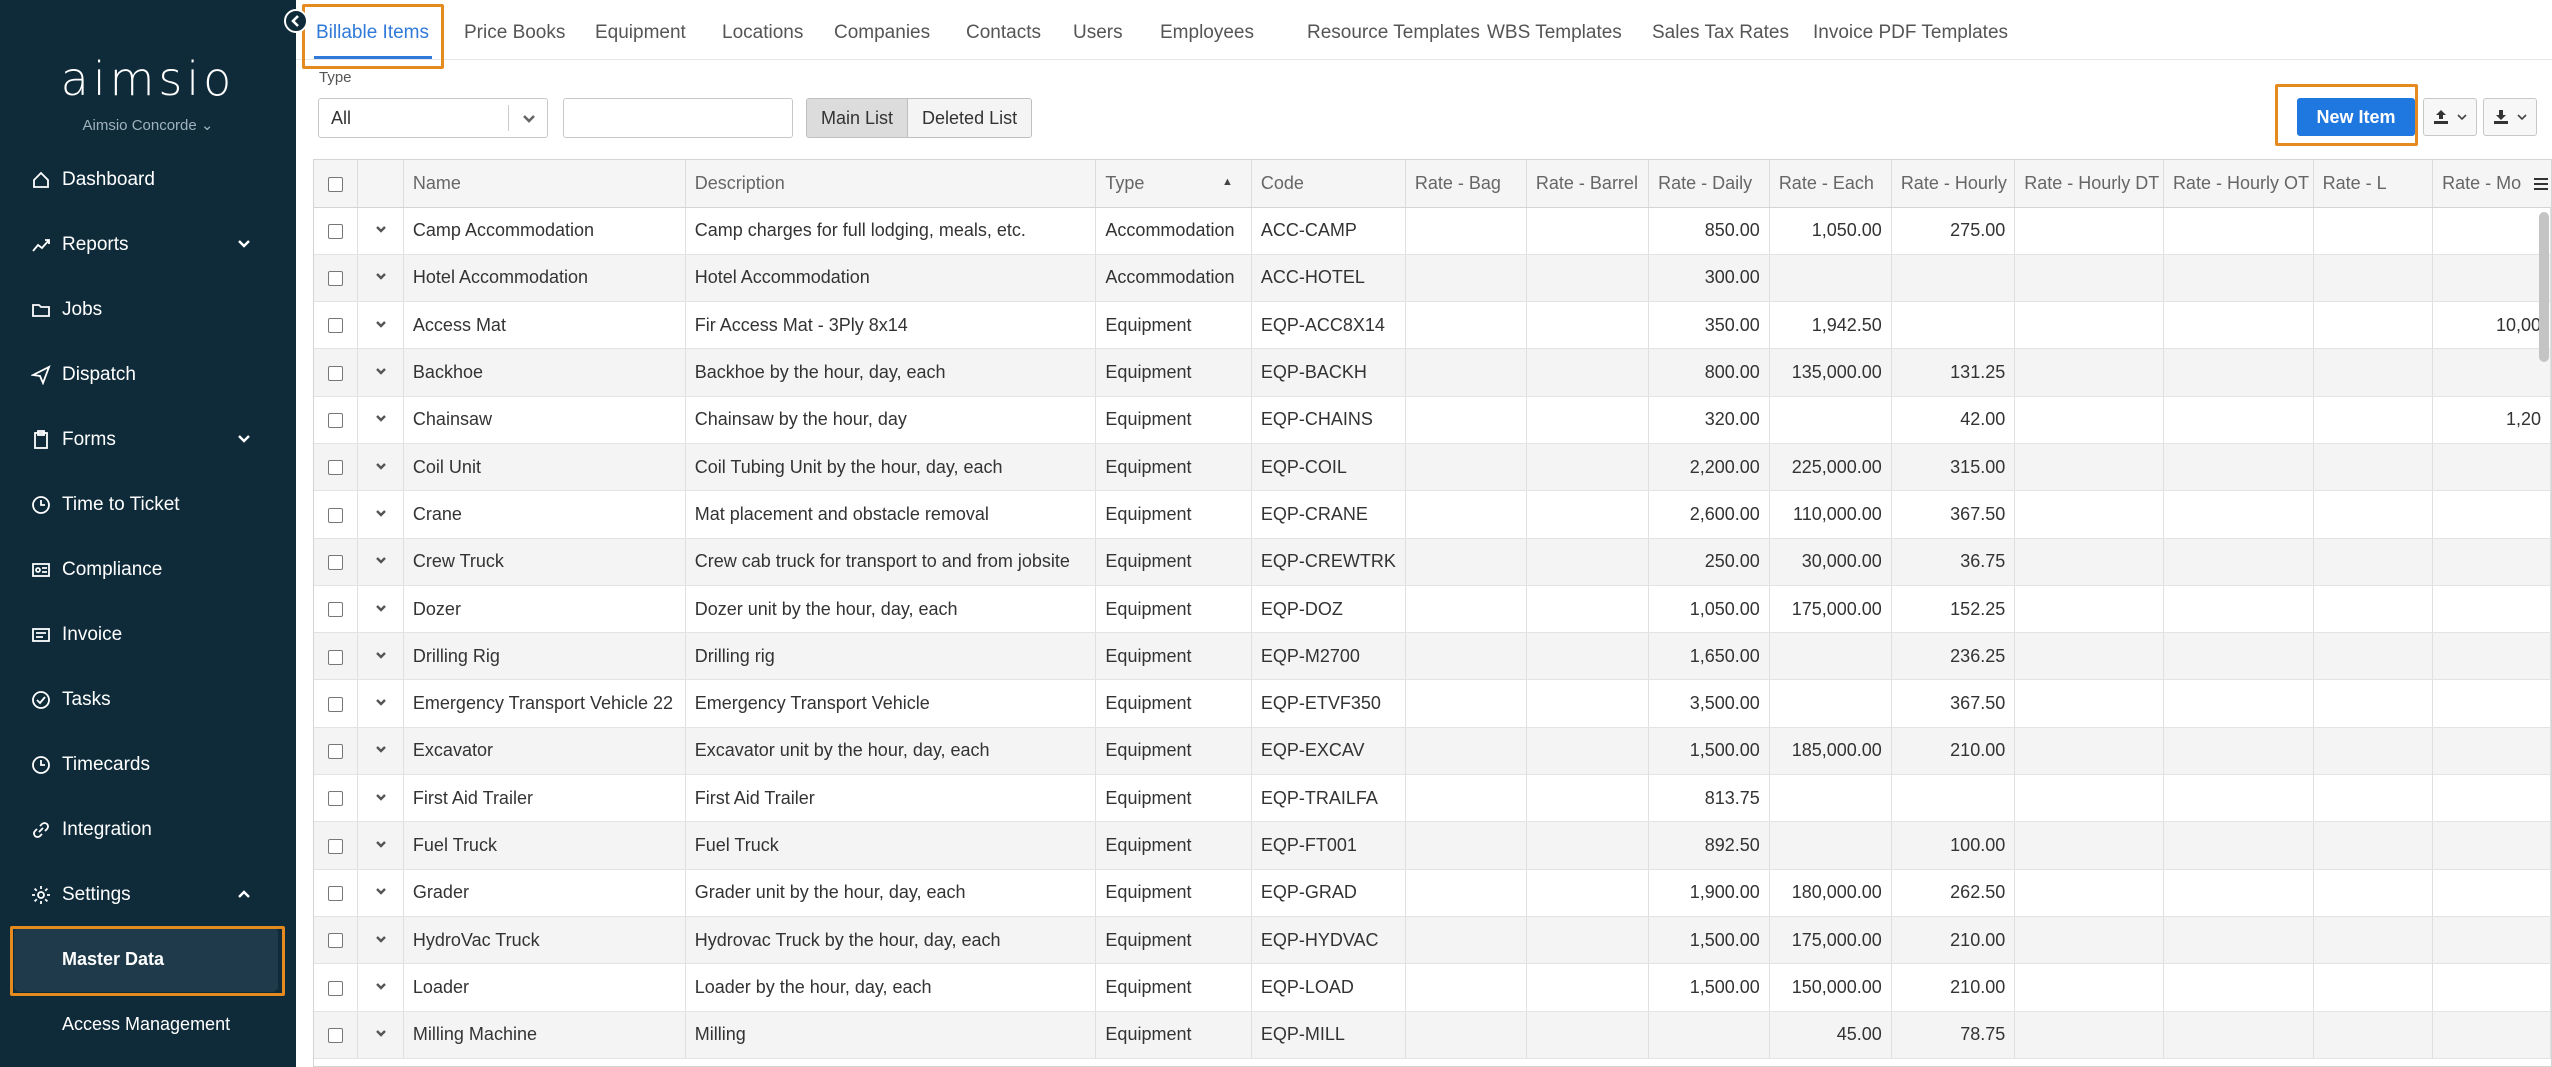  Describe the element at coordinates (1098, 33) in the screenshot. I see `tab-users: Users` at that location.